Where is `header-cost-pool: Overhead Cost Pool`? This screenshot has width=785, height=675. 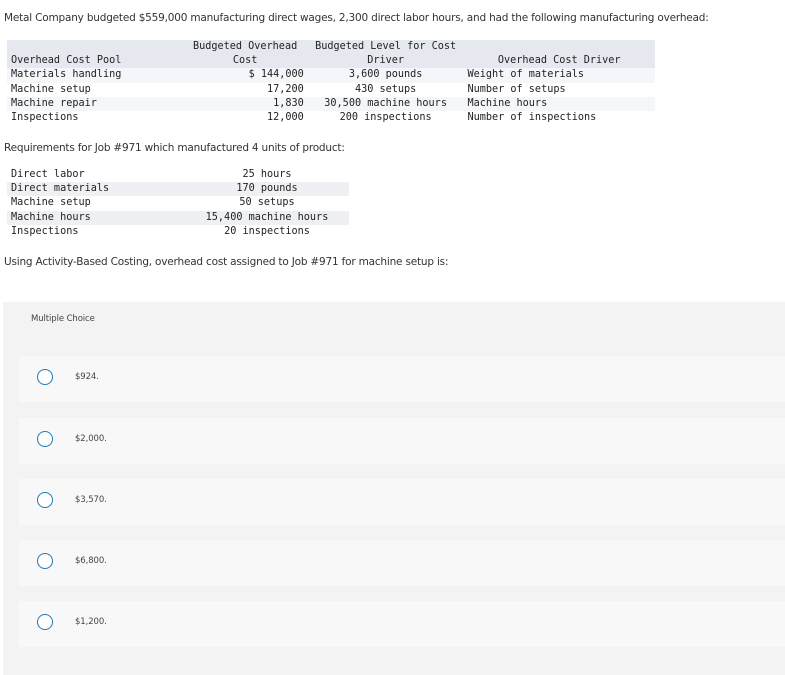
header-cost-pool: Overhead Cost Pool is located at coordinates (95, 61).